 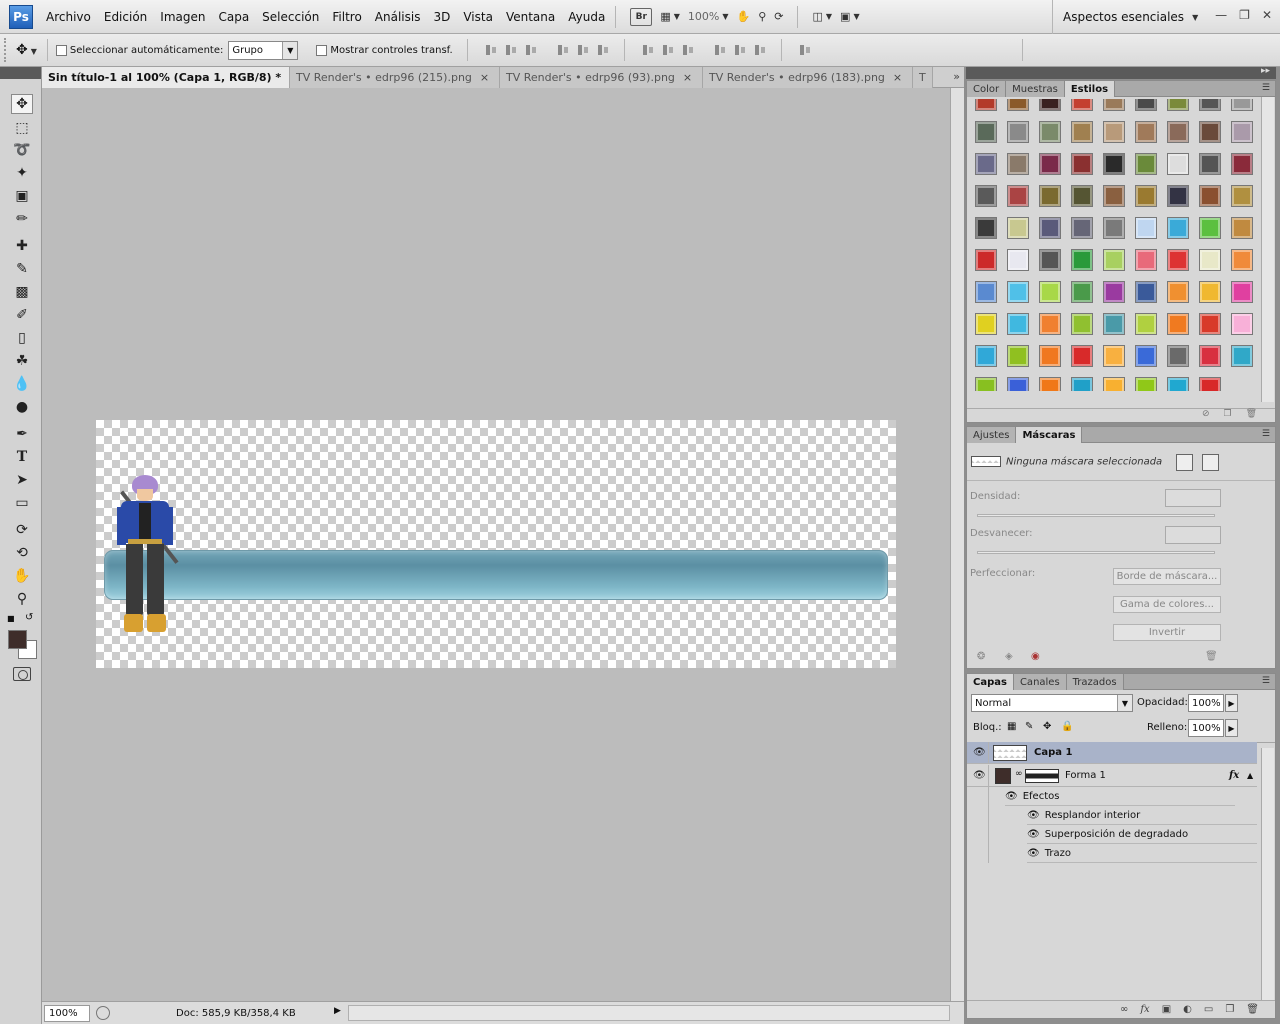 What do you see at coordinates (1067, 726) in the screenshot?
I see `lock-all-icon: 🔒` at bounding box center [1067, 726].